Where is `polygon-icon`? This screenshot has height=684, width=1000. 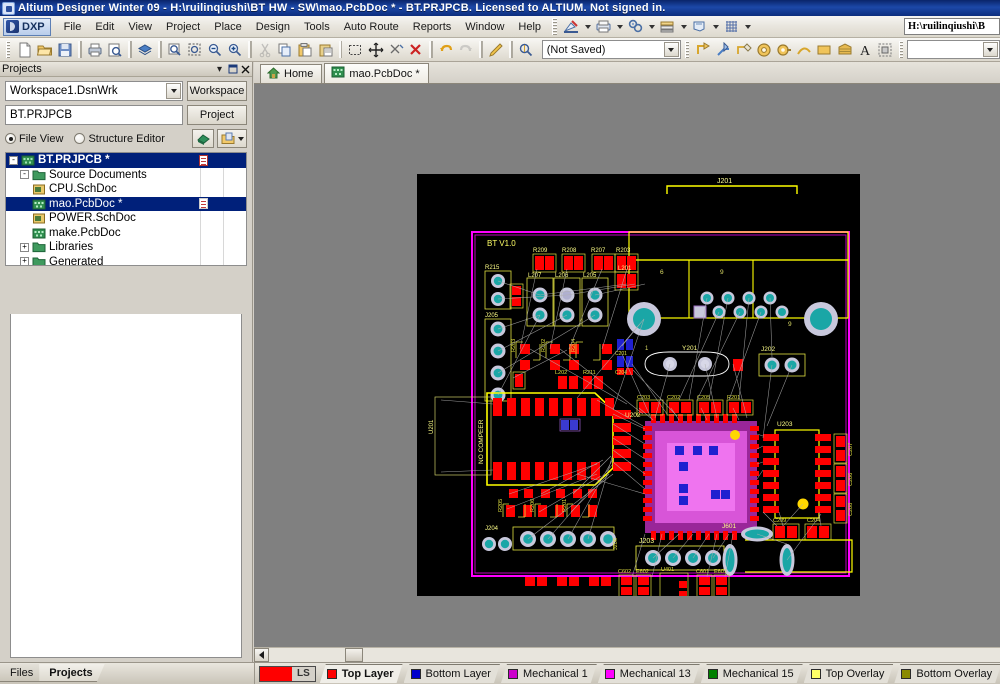
polygon-icon is located at coordinates (699, 26).